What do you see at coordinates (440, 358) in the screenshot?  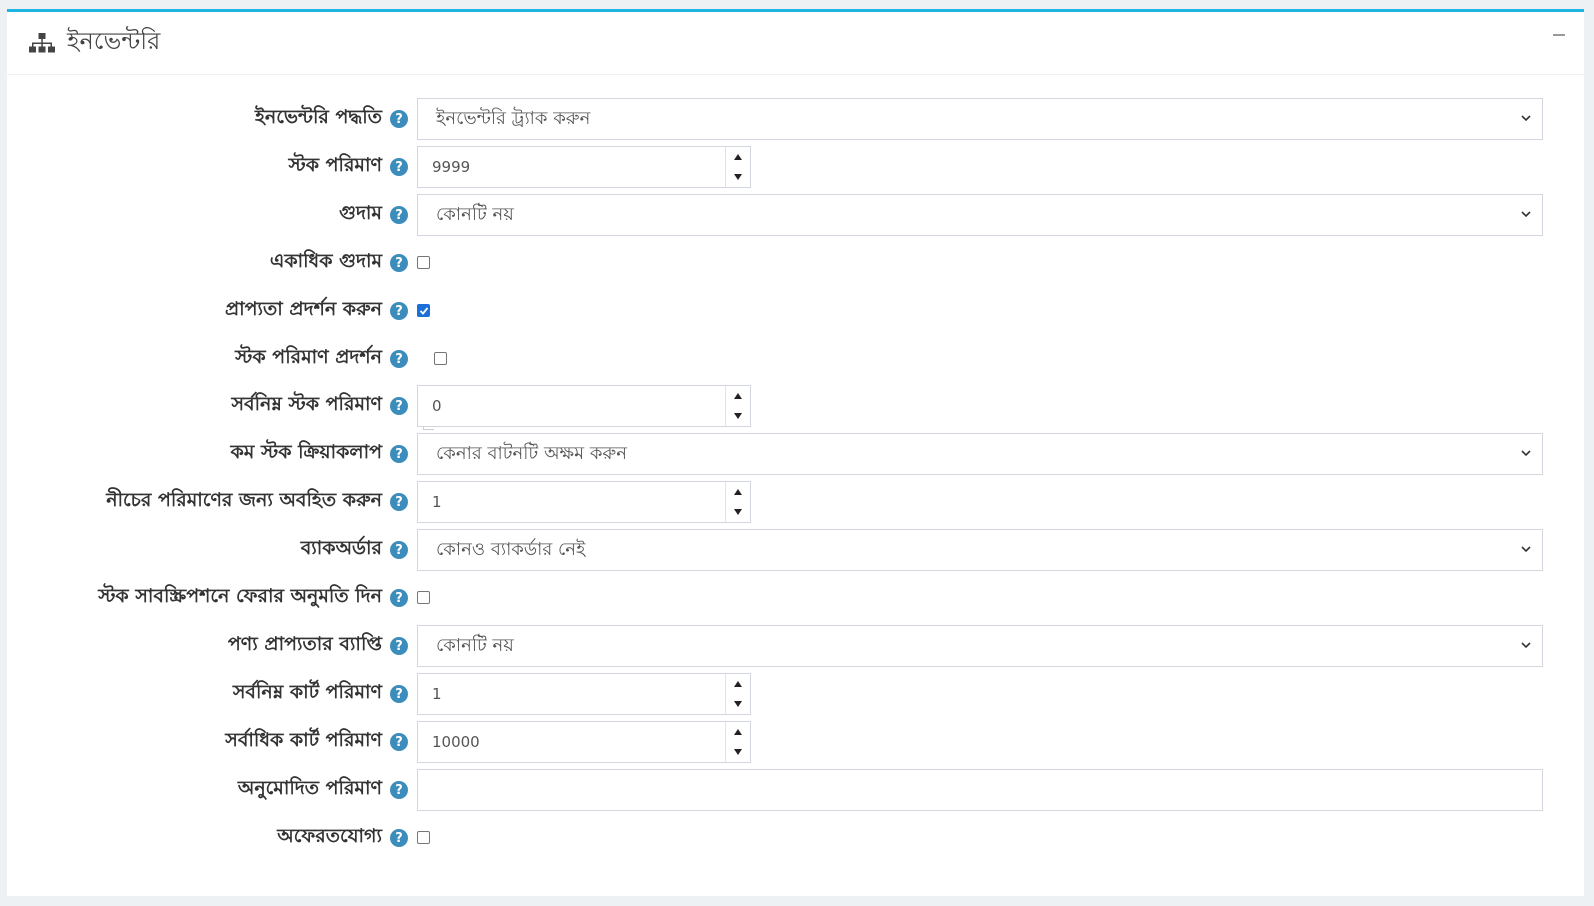 I see `display-stock-quantity-checkbox` at bounding box center [440, 358].